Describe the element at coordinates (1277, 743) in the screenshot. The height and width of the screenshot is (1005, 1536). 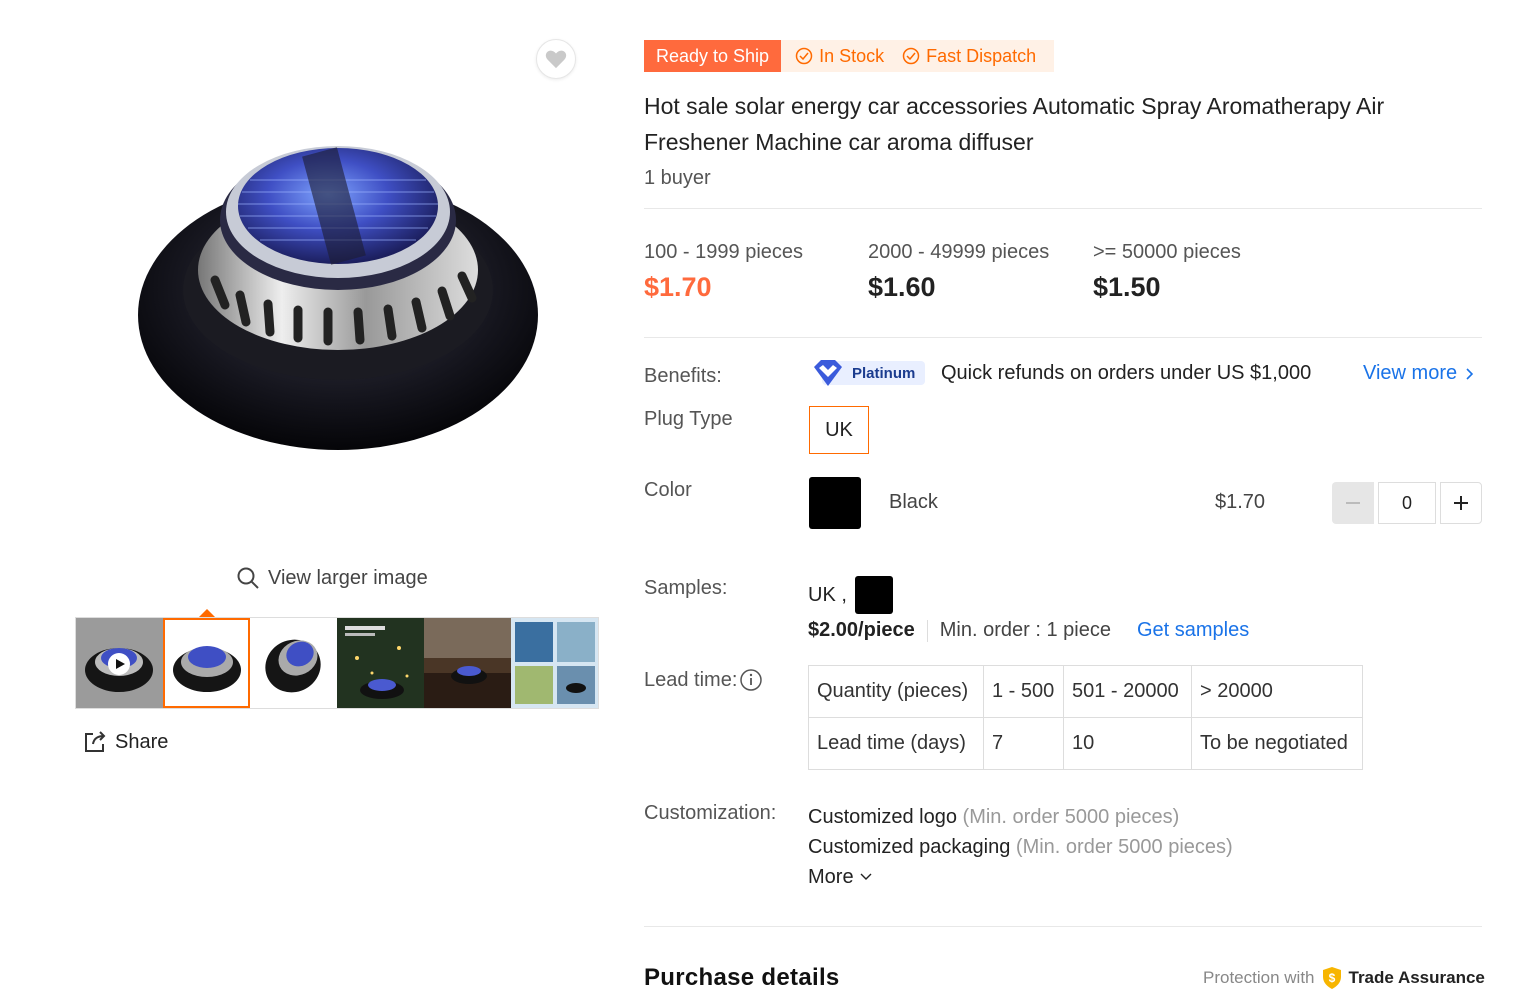
I see `table-cell: To be negotiated` at that location.